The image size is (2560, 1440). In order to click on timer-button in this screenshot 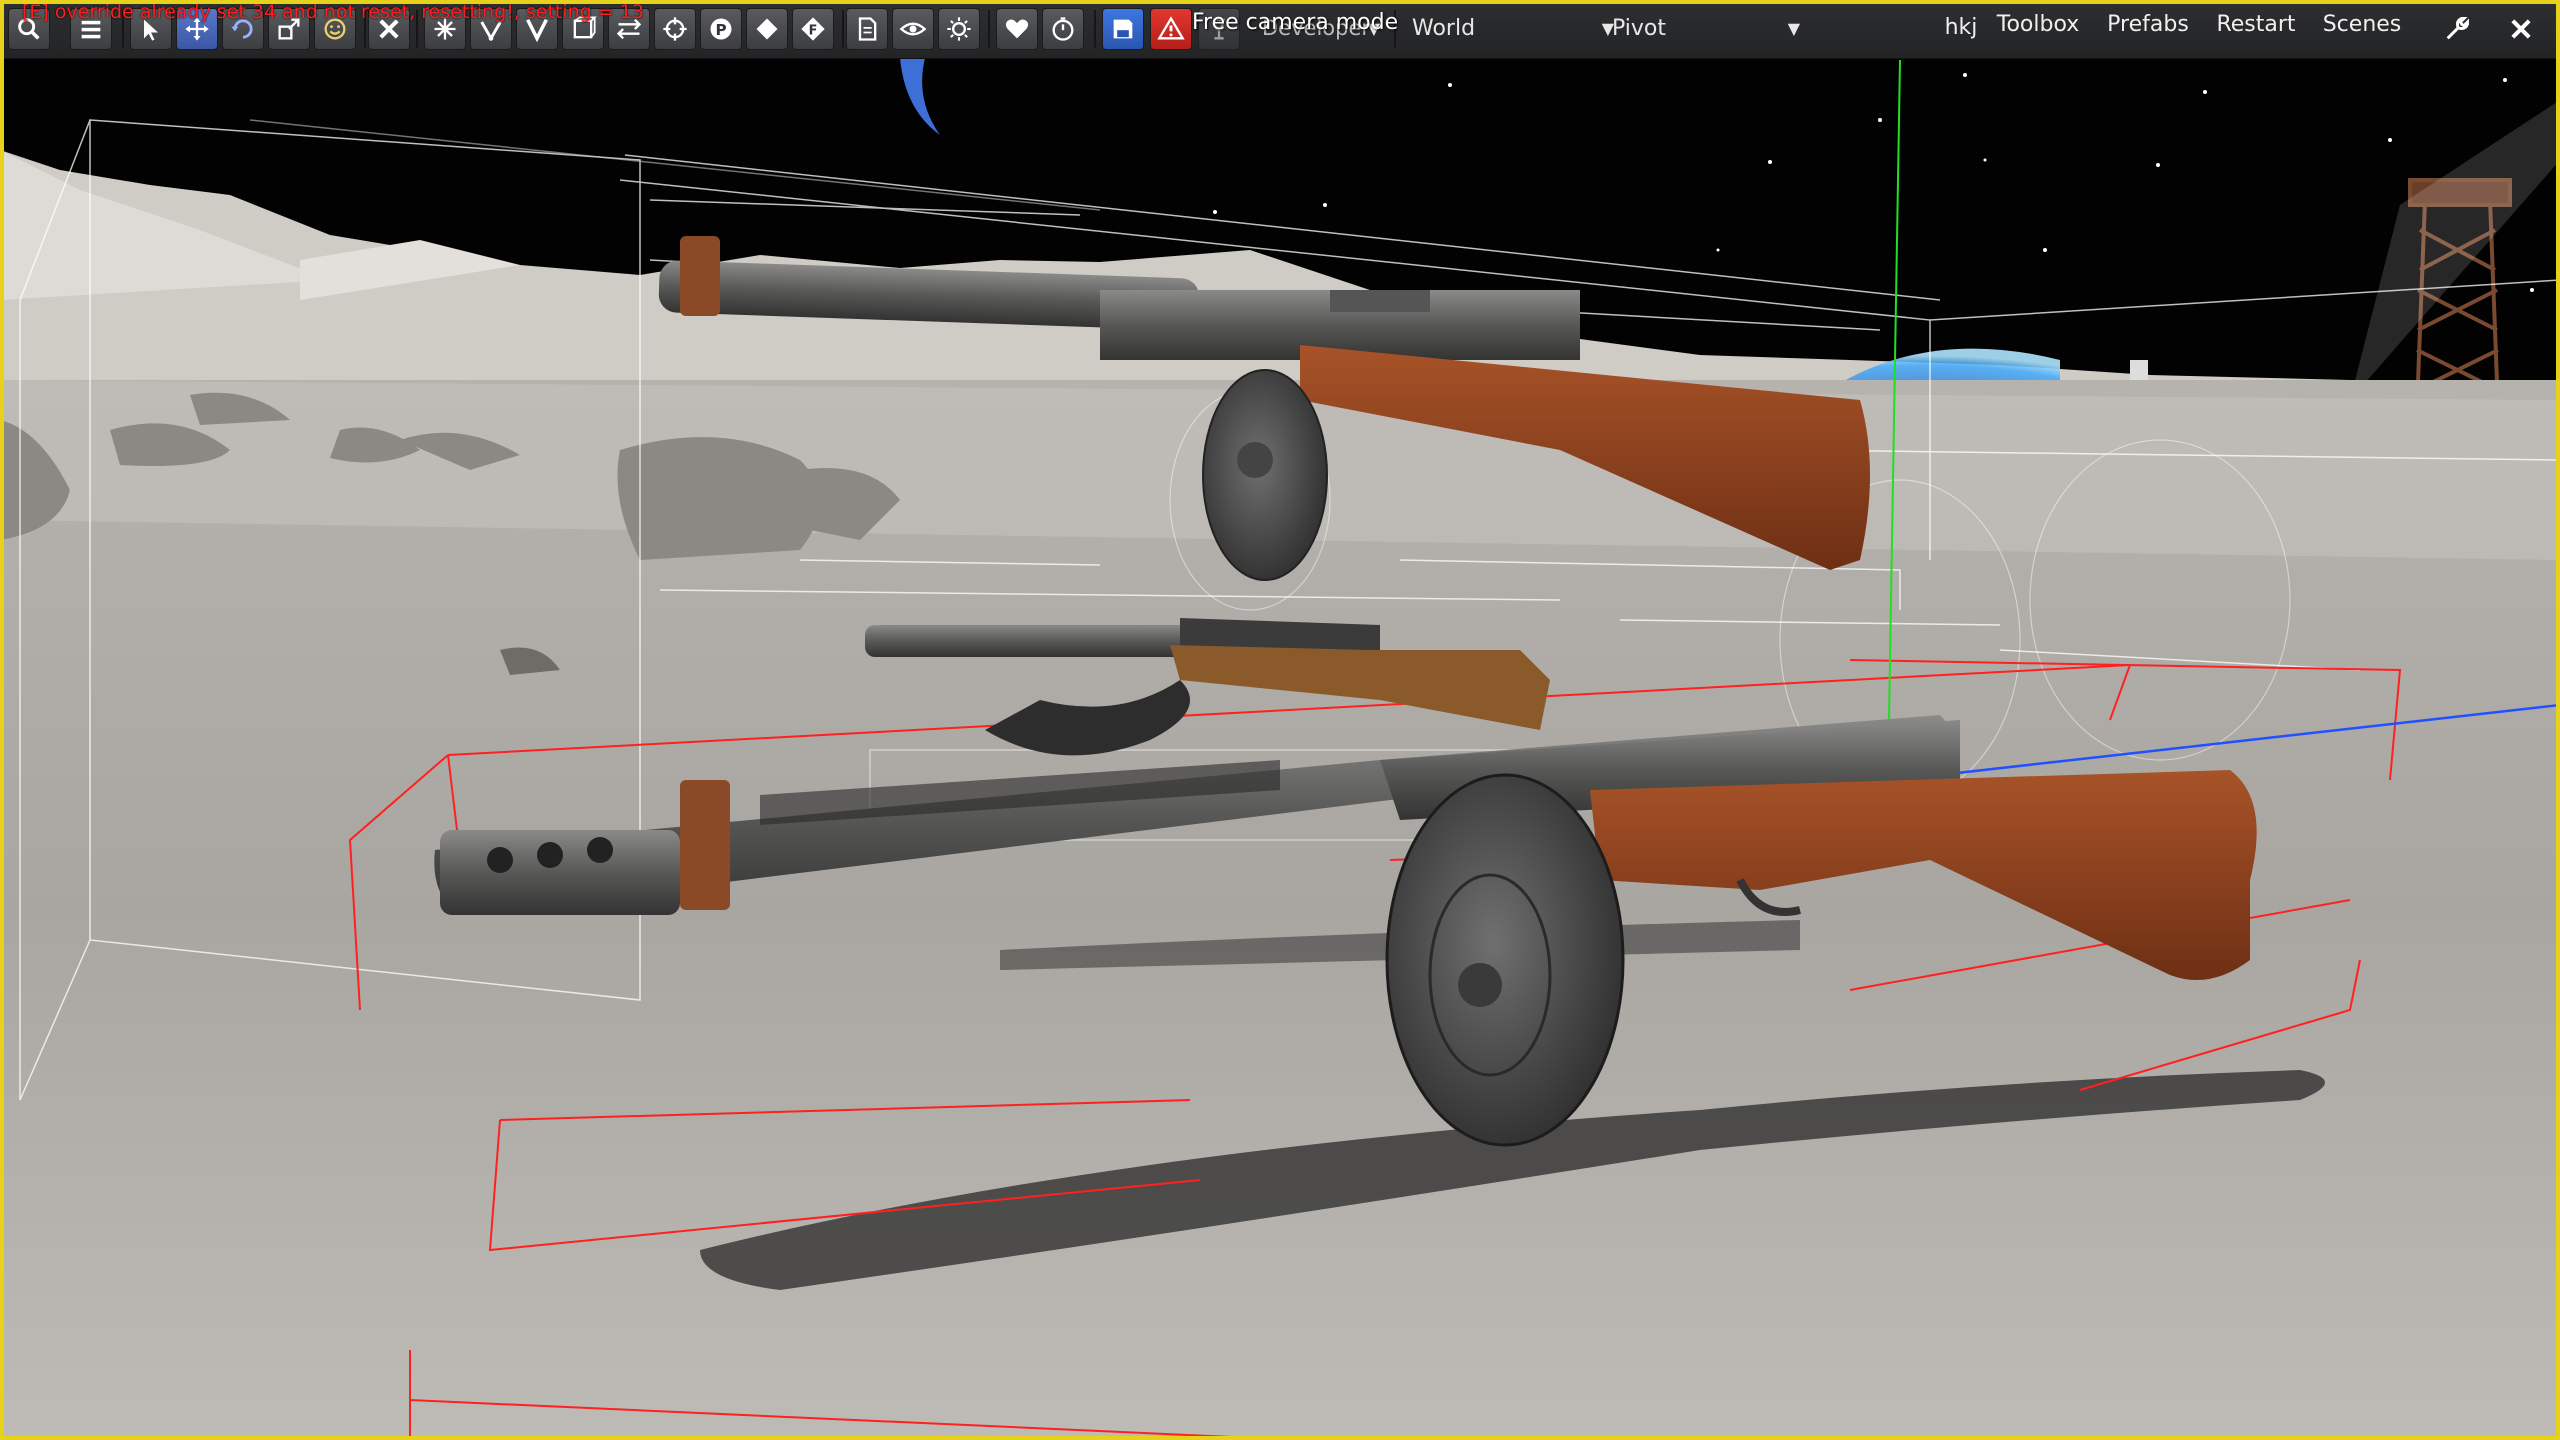, I will do `click(1063, 29)`.